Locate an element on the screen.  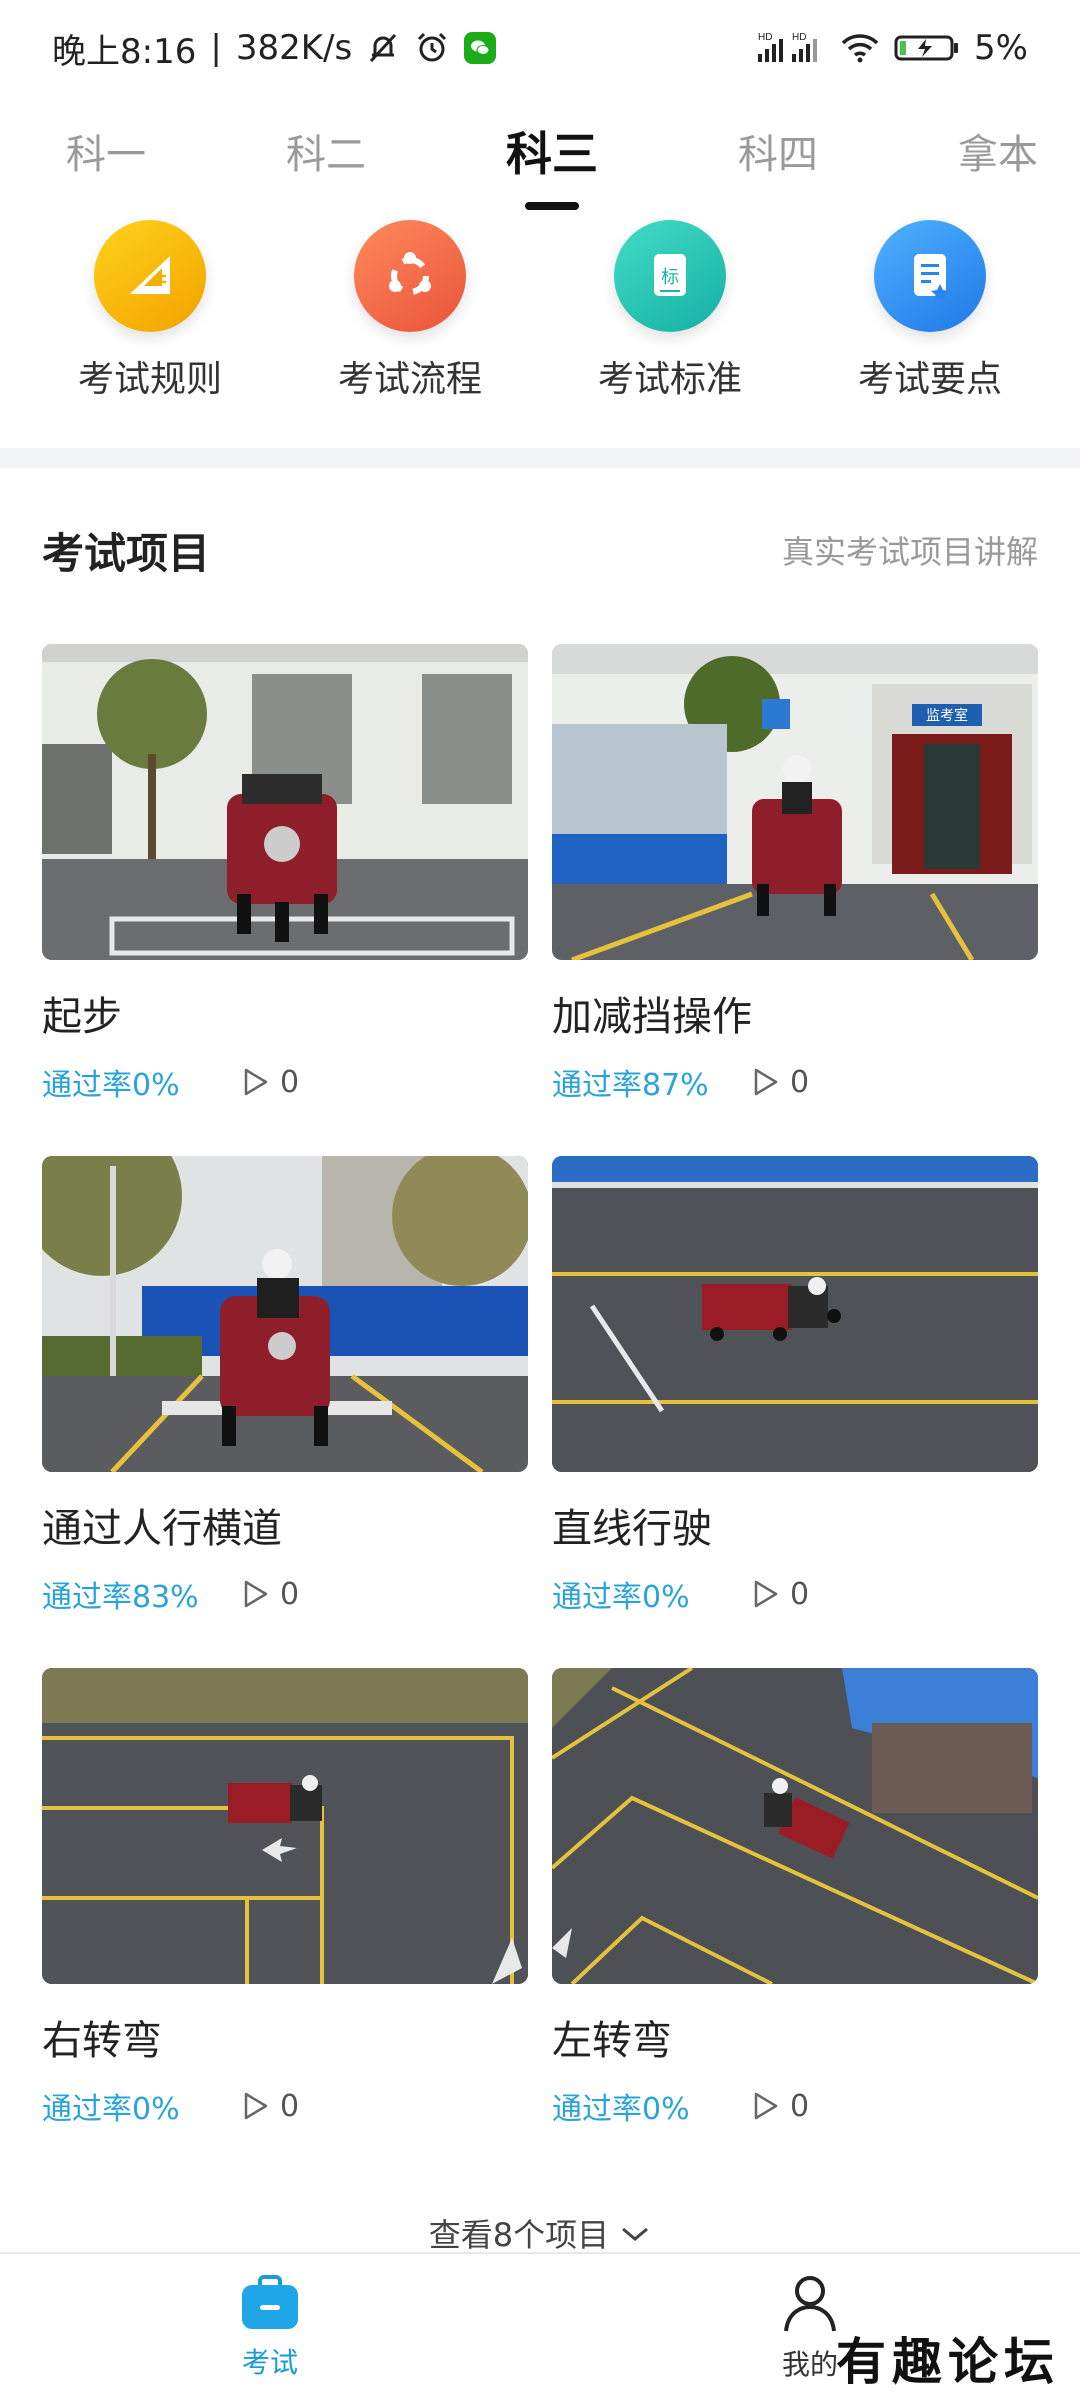
subject-tabs: 科一 科二 科三 科四 拿本 is located at coordinates (540, 151).